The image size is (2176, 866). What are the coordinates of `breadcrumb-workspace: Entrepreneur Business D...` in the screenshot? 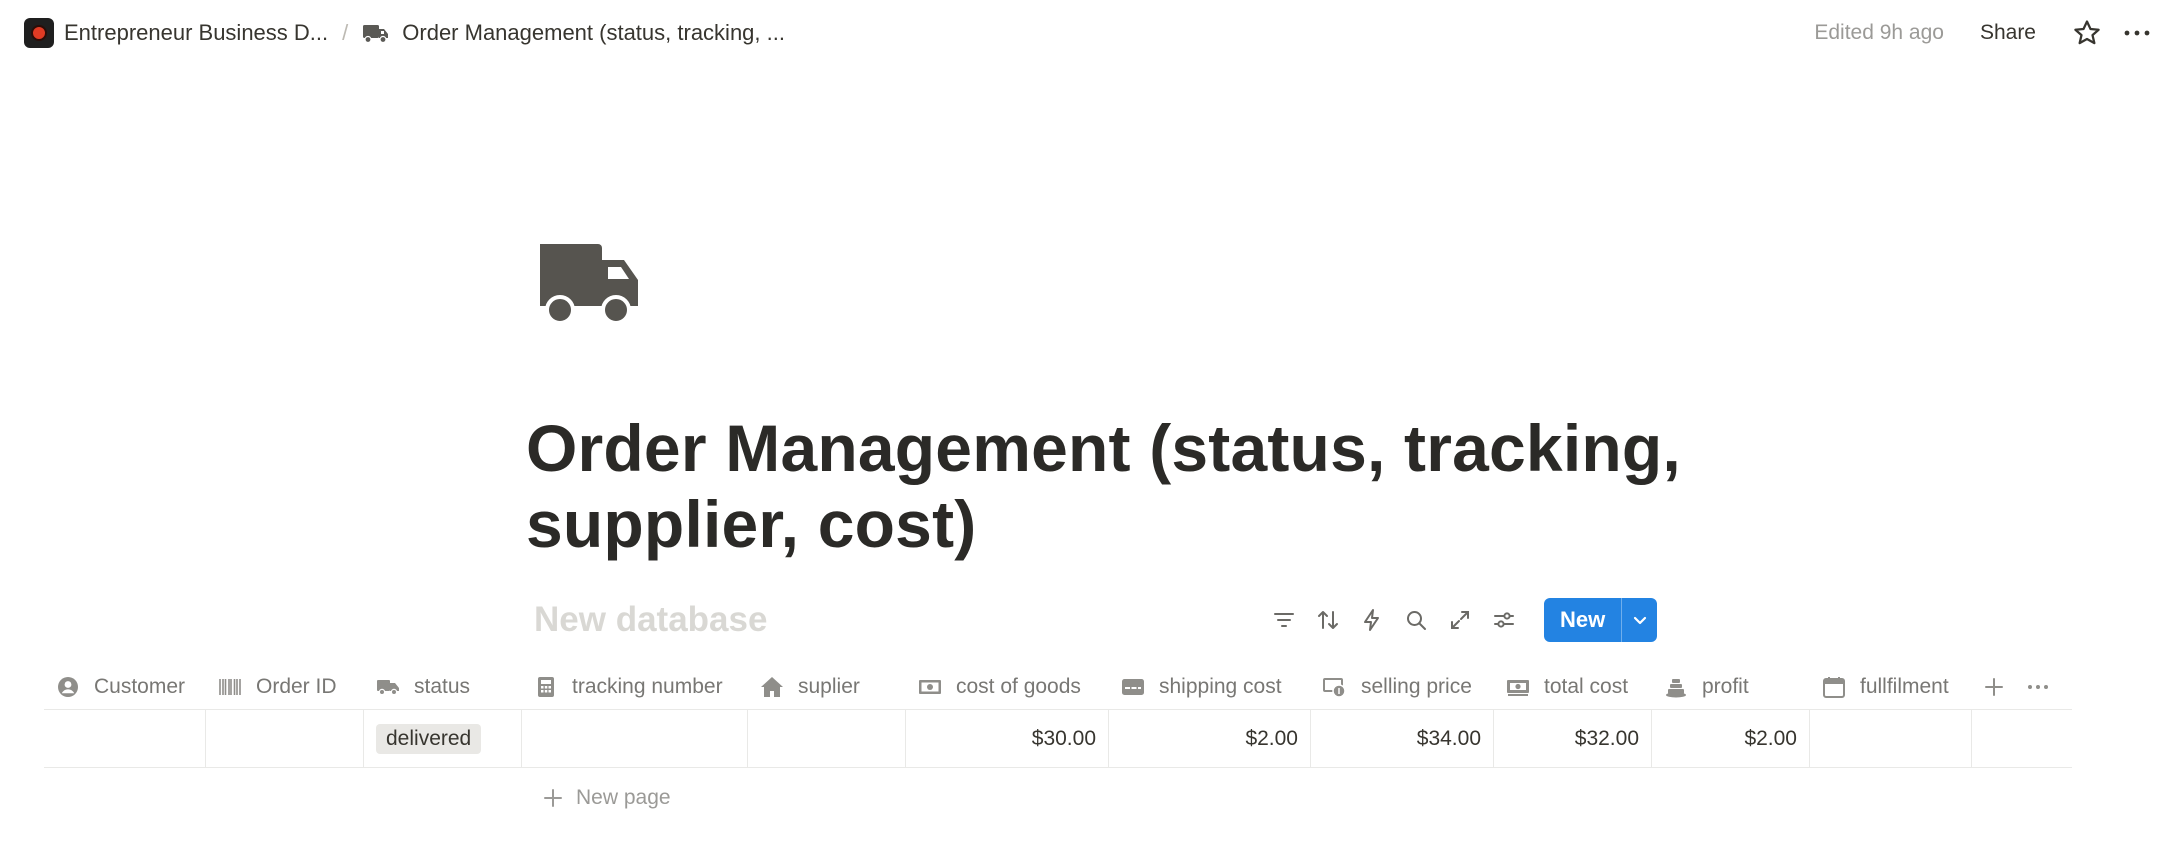 It's located at (176, 33).